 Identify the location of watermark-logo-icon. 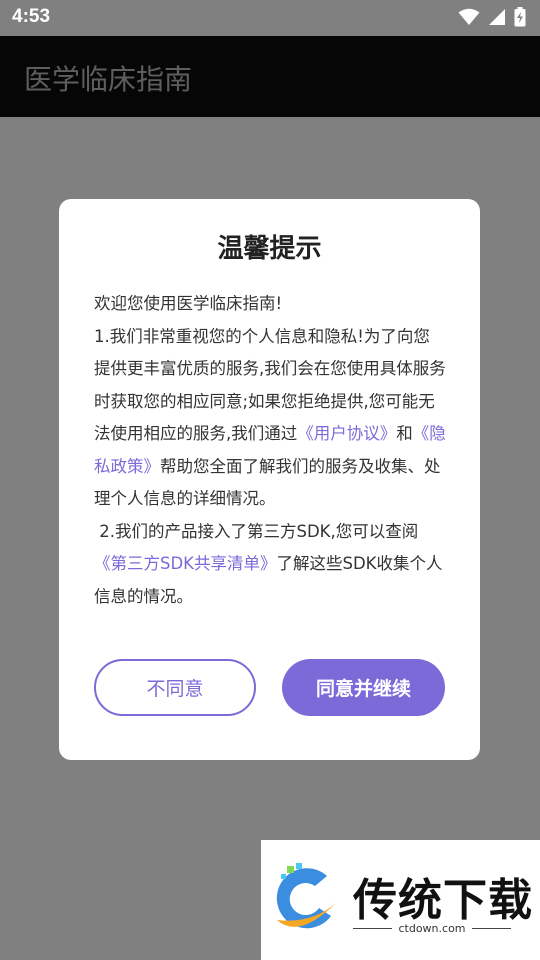
(306, 896).